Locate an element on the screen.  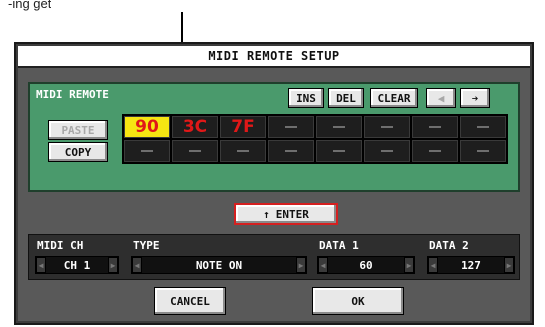
midi-ch-label: MIDI CH is located at coordinates (60, 245).